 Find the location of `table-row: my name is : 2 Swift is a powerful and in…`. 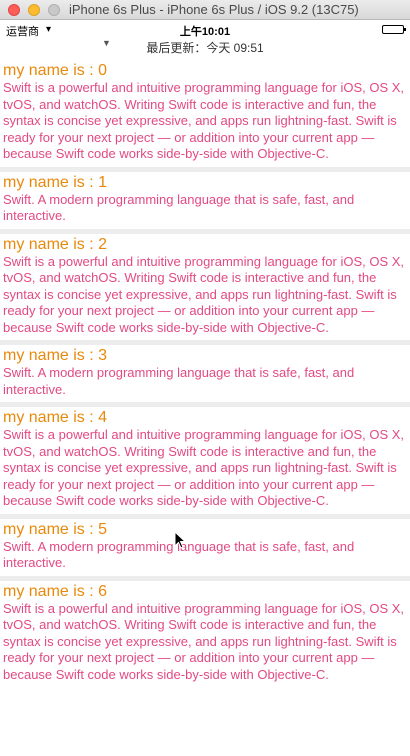

table-row: my name is : 2 Swift is a powerful and in… is located at coordinates (205, 286).